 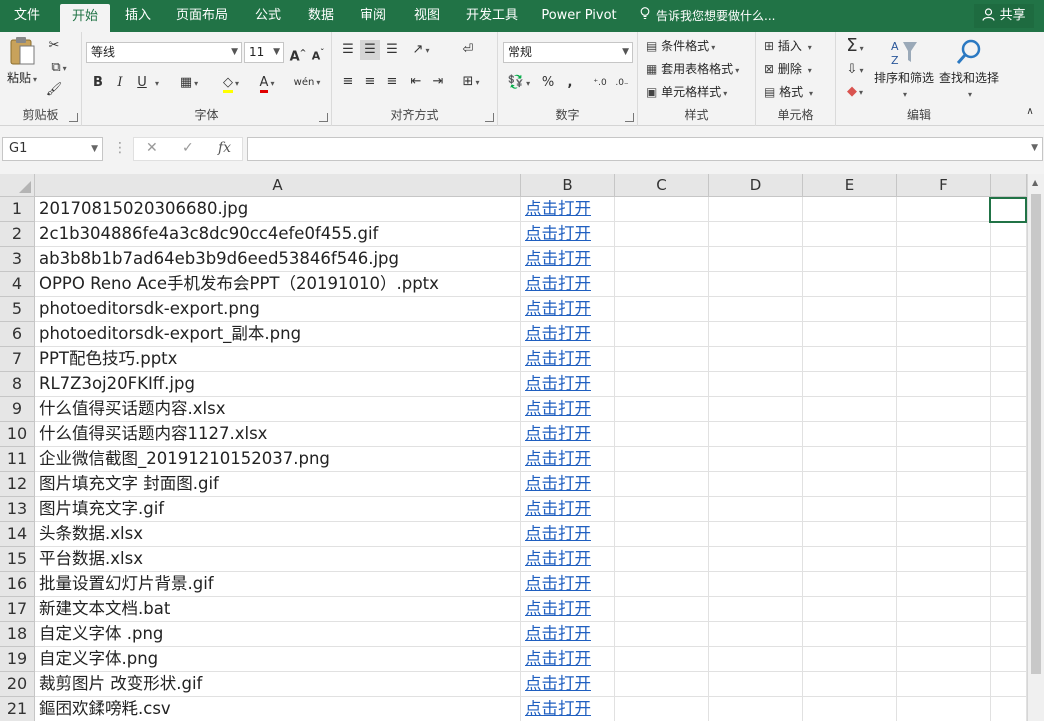 I want to click on autosum-button: Σ ▾, so click(x=855, y=46).